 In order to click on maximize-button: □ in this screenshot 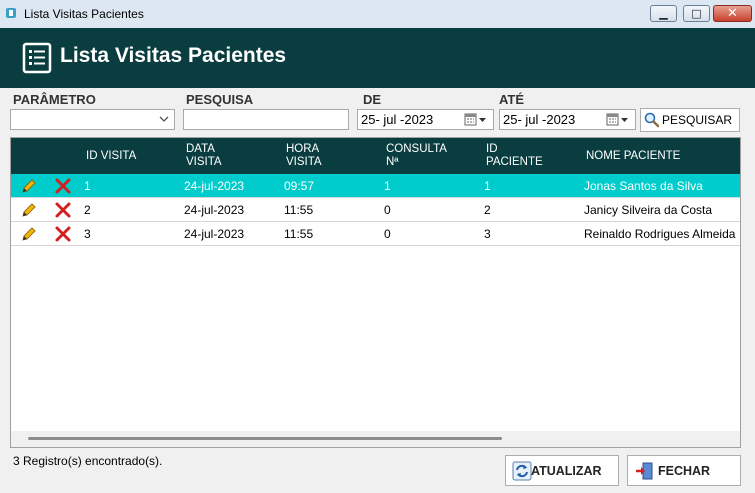, I will do `click(696, 13)`.